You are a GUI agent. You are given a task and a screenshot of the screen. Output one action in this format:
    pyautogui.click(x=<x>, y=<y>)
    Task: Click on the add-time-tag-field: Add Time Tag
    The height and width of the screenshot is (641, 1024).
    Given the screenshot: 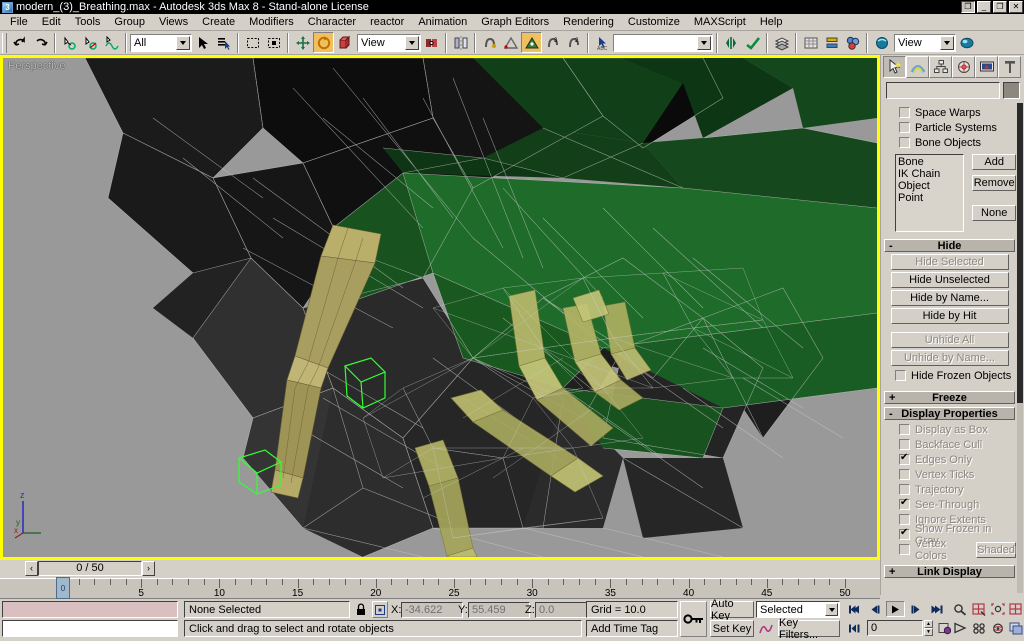 What is the action you would take?
    pyautogui.click(x=632, y=628)
    